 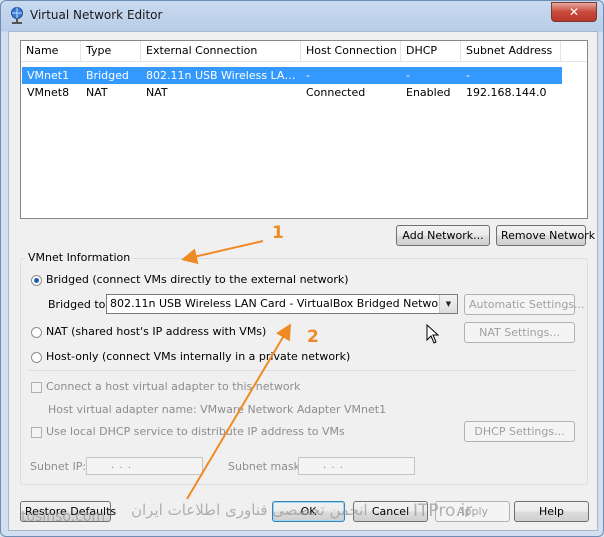 What do you see at coordinates (408, 75) in the screenshot?
I see `cell-dhcp: -` at bounding box center [408, 75].